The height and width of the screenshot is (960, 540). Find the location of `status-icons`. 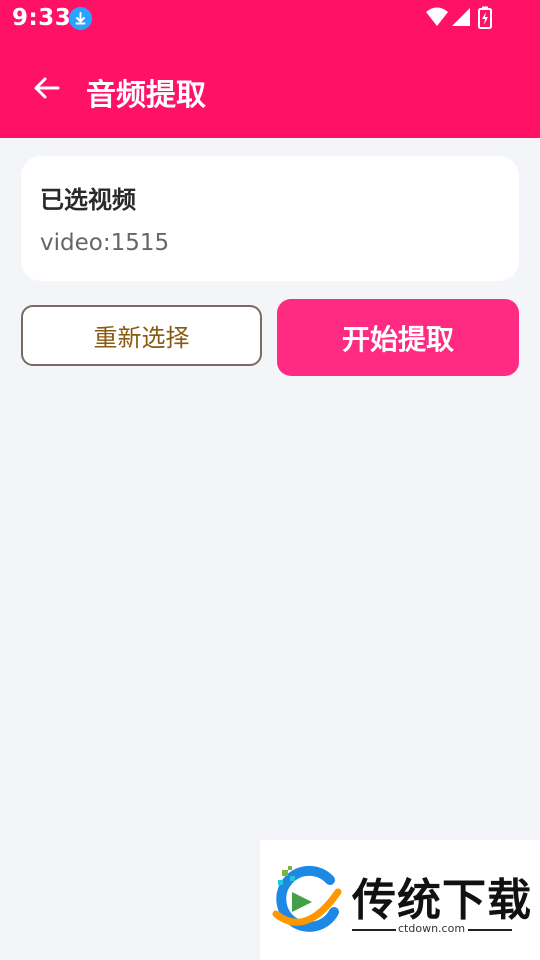

status-icons is located at coordinates (459, 17).